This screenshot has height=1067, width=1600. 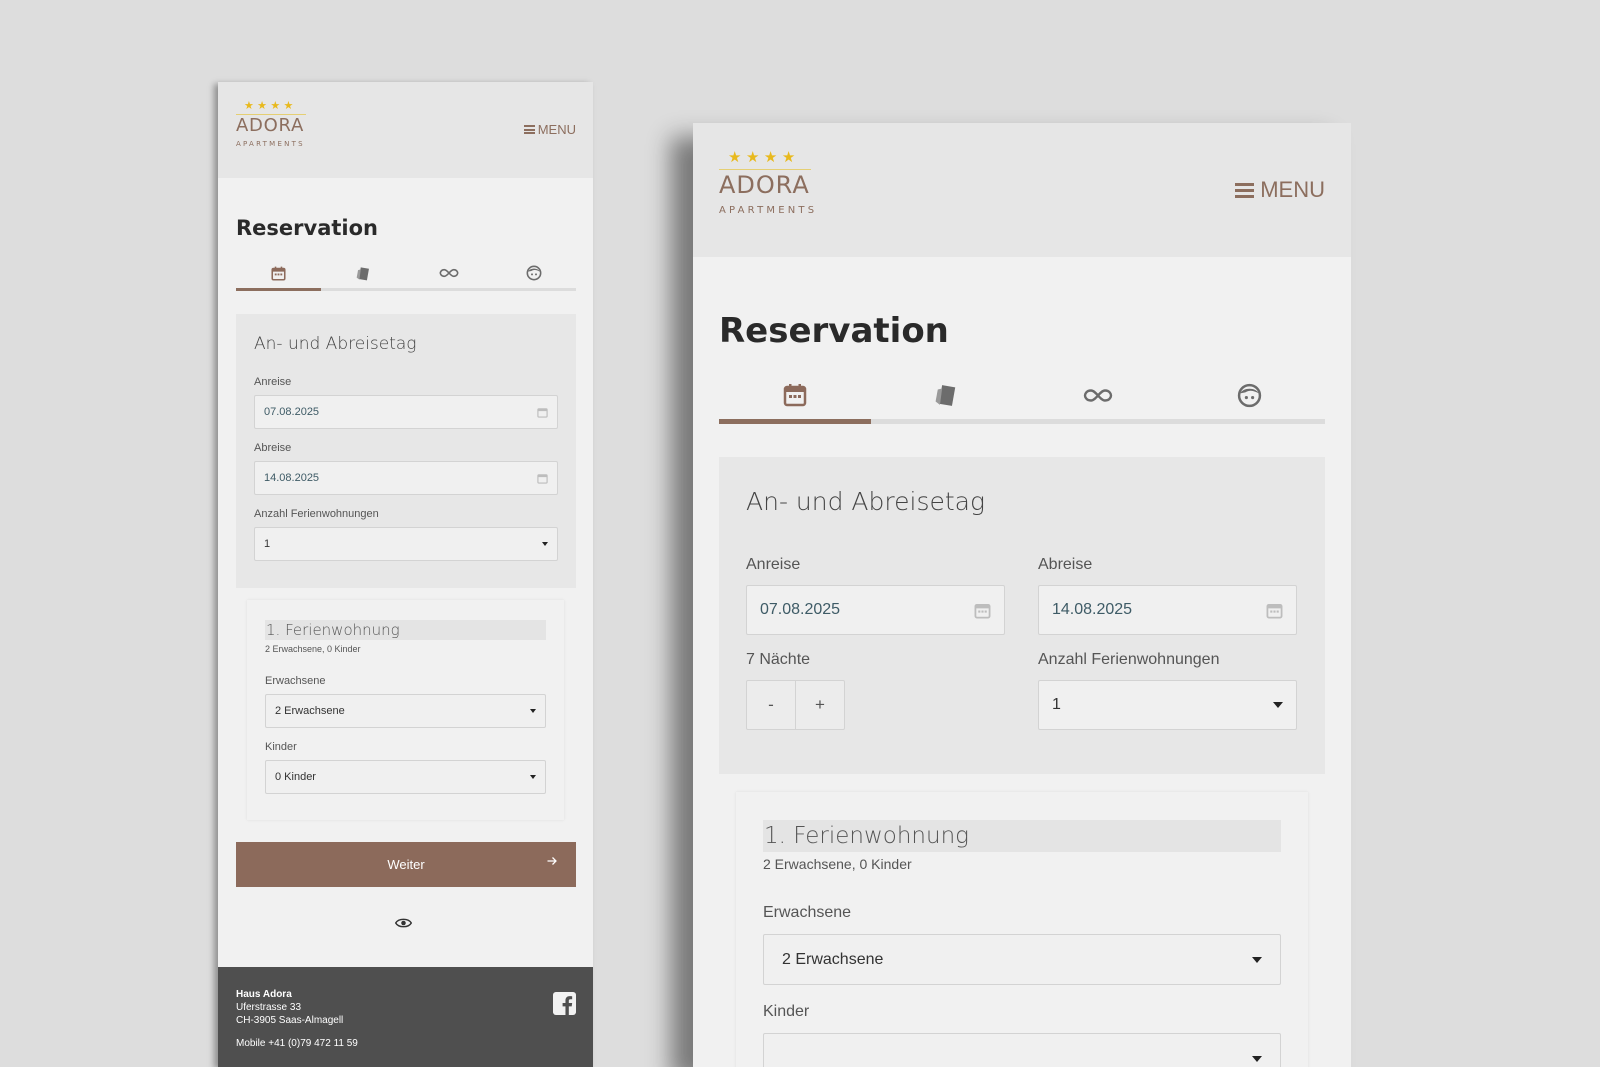 What do you see at coordinates (1065, 564) in the screenshot?
I see `departure-label: Abreise` at bounding box center [1065, 564].